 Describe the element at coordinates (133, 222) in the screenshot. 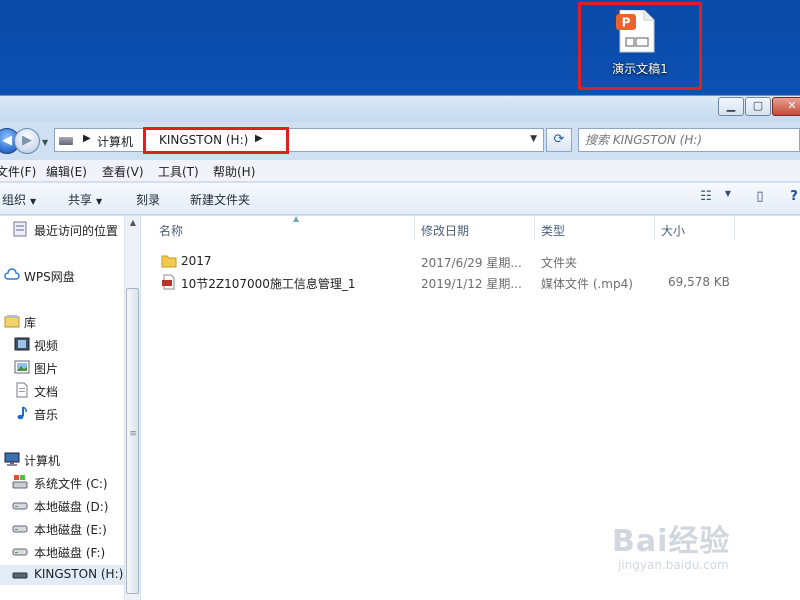

I see `scroll-up-icon: ▲` at that location.